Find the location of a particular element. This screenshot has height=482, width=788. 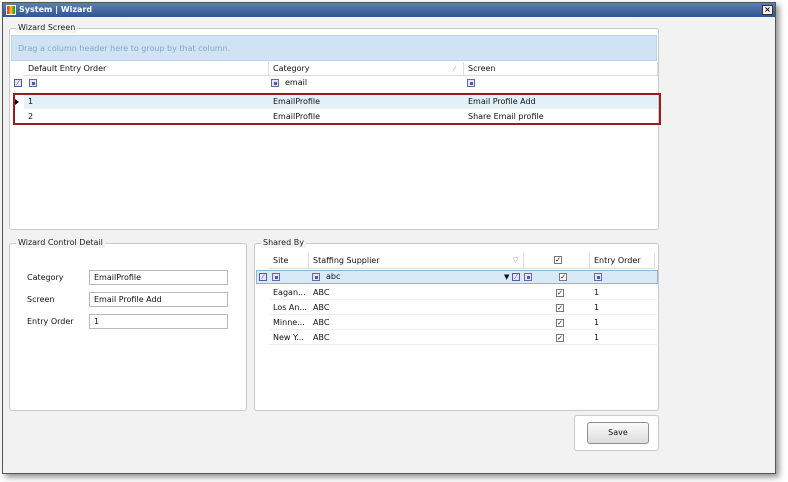

filter-funnel-icon: ▽ is located at coordinates (515, 260).